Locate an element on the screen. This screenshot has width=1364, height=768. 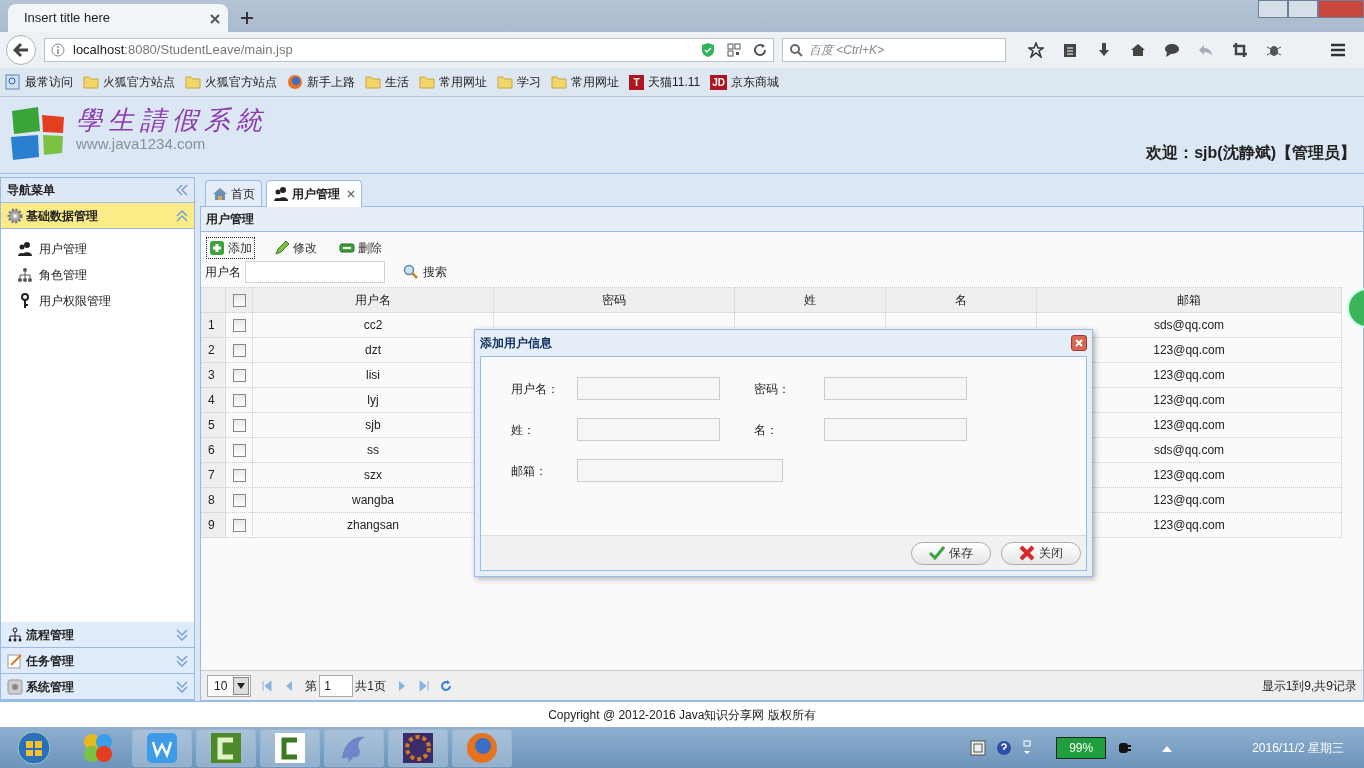
search-button: 搜索 is located at coordinates (425, 271).